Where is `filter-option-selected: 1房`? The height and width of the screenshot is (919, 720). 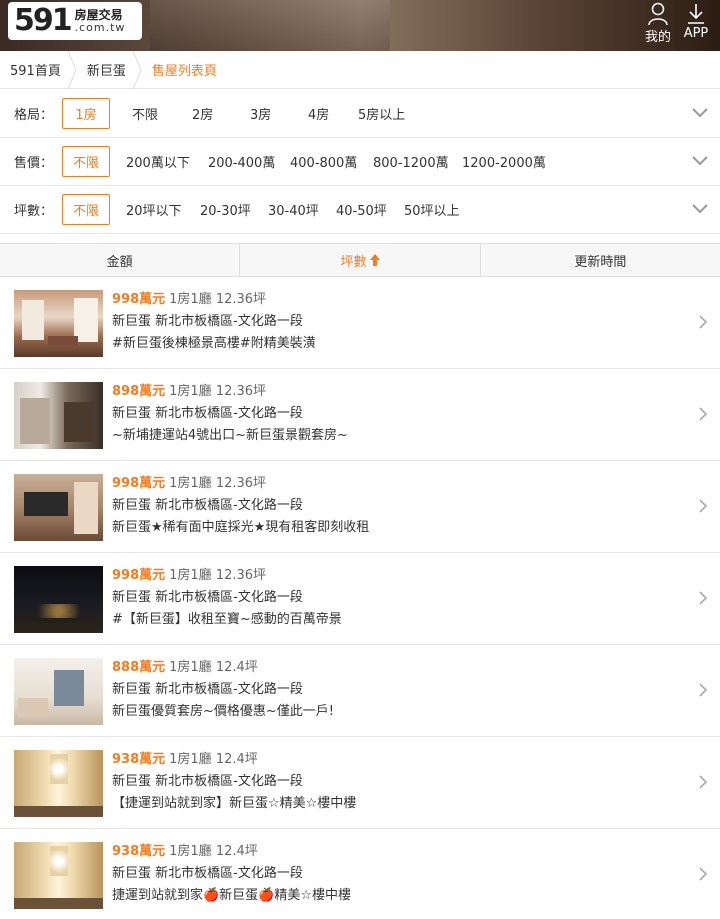
filter-option-selected: 1房 is located at coordinates (86, 113).